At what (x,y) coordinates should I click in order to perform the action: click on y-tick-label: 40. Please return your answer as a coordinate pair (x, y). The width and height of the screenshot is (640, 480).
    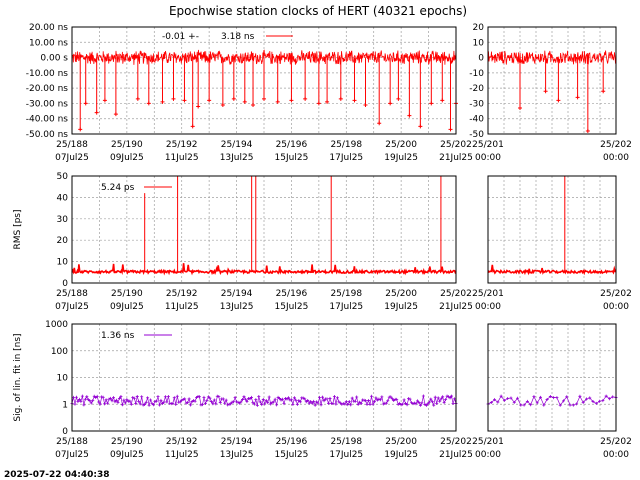
    Looking at the image, I should click on (63, 198).